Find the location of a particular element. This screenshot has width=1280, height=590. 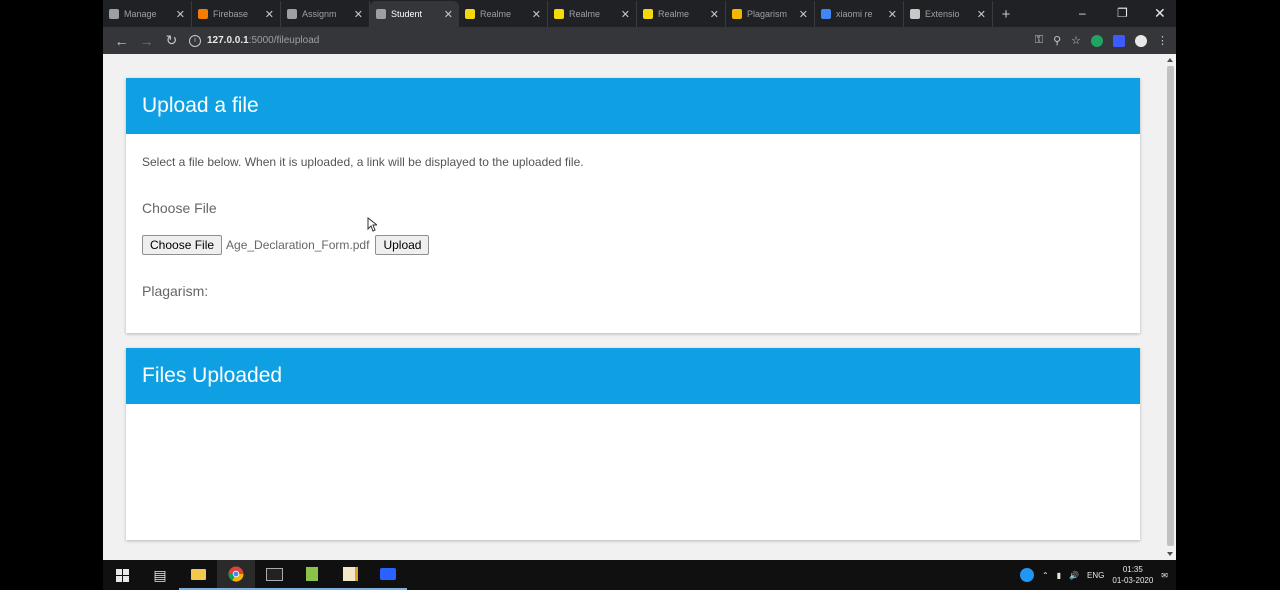

reload-icon: ↻ is located at coordinates (171, 40).